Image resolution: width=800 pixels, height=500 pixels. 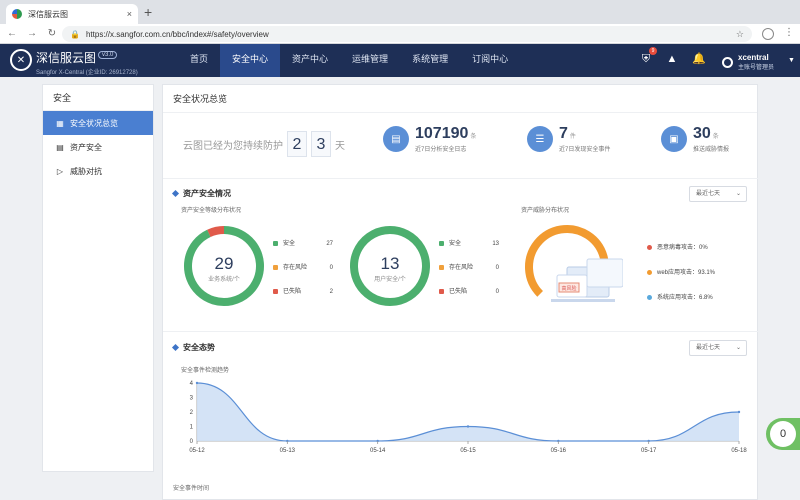 I want to click on window-illustration, so click(x=604, y=273).